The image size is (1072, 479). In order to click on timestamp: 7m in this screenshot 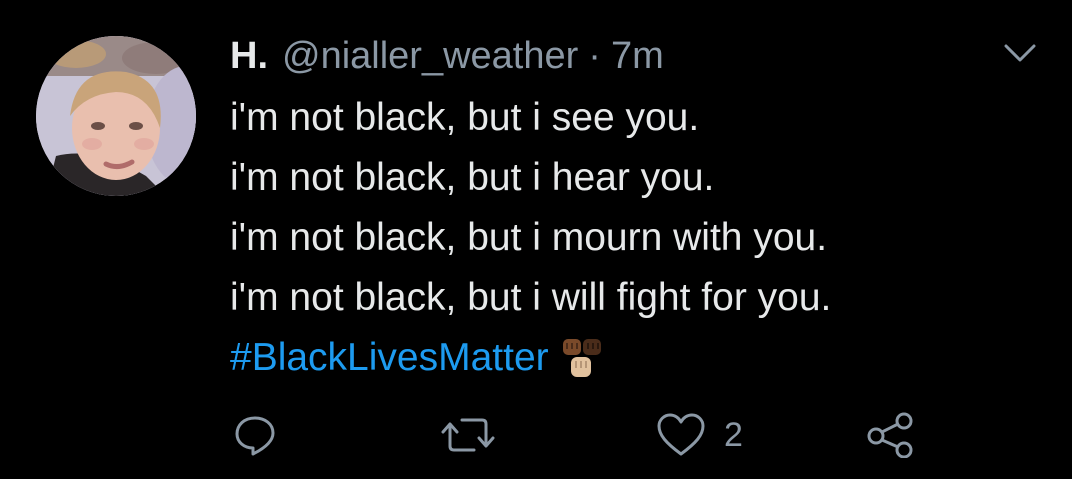, I will do `click(637, 56)`.